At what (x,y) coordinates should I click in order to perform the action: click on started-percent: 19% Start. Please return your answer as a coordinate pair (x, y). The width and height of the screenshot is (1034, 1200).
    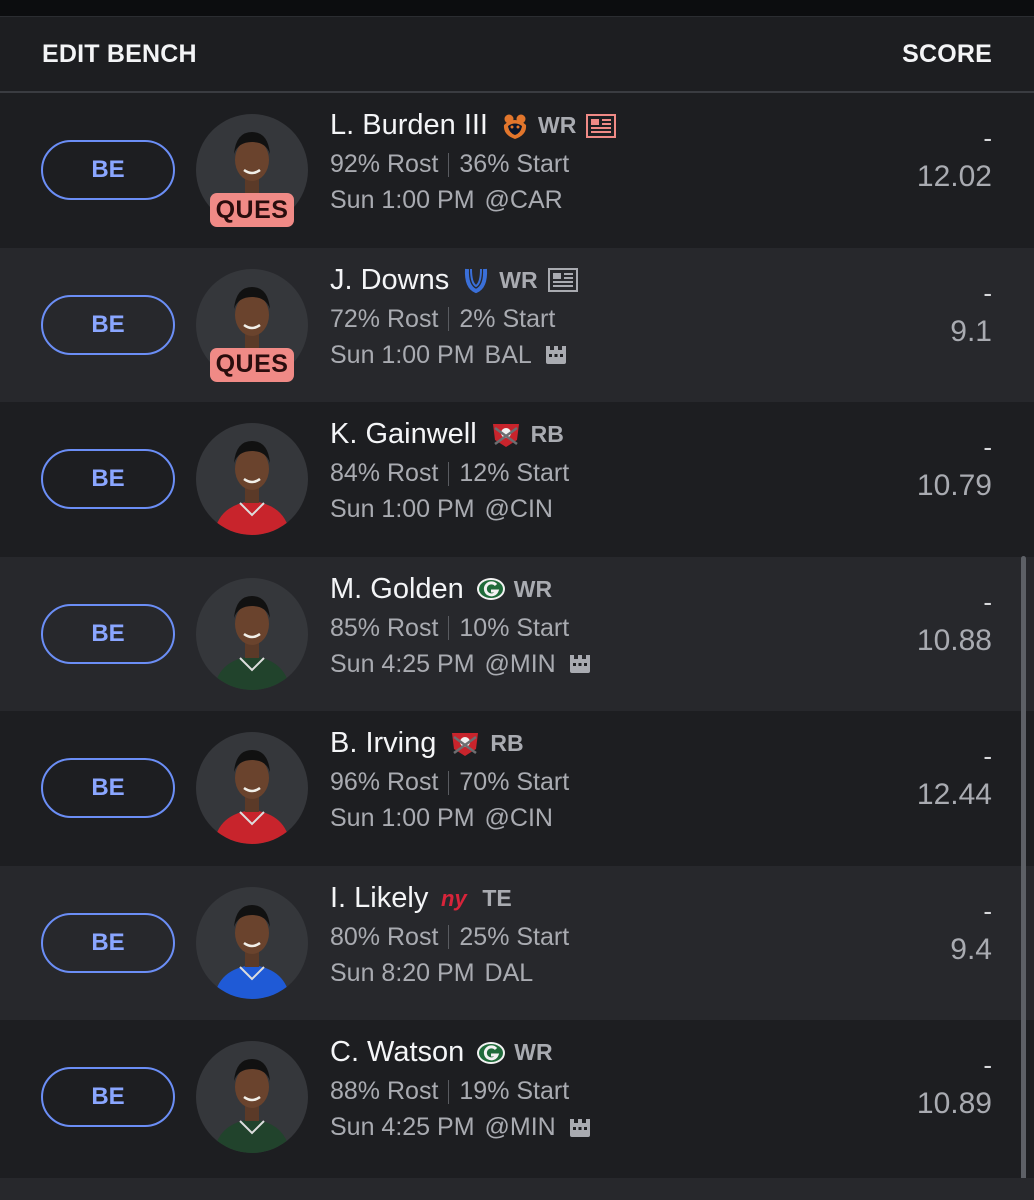
    Looking at the image, I should click on (514, 1091).